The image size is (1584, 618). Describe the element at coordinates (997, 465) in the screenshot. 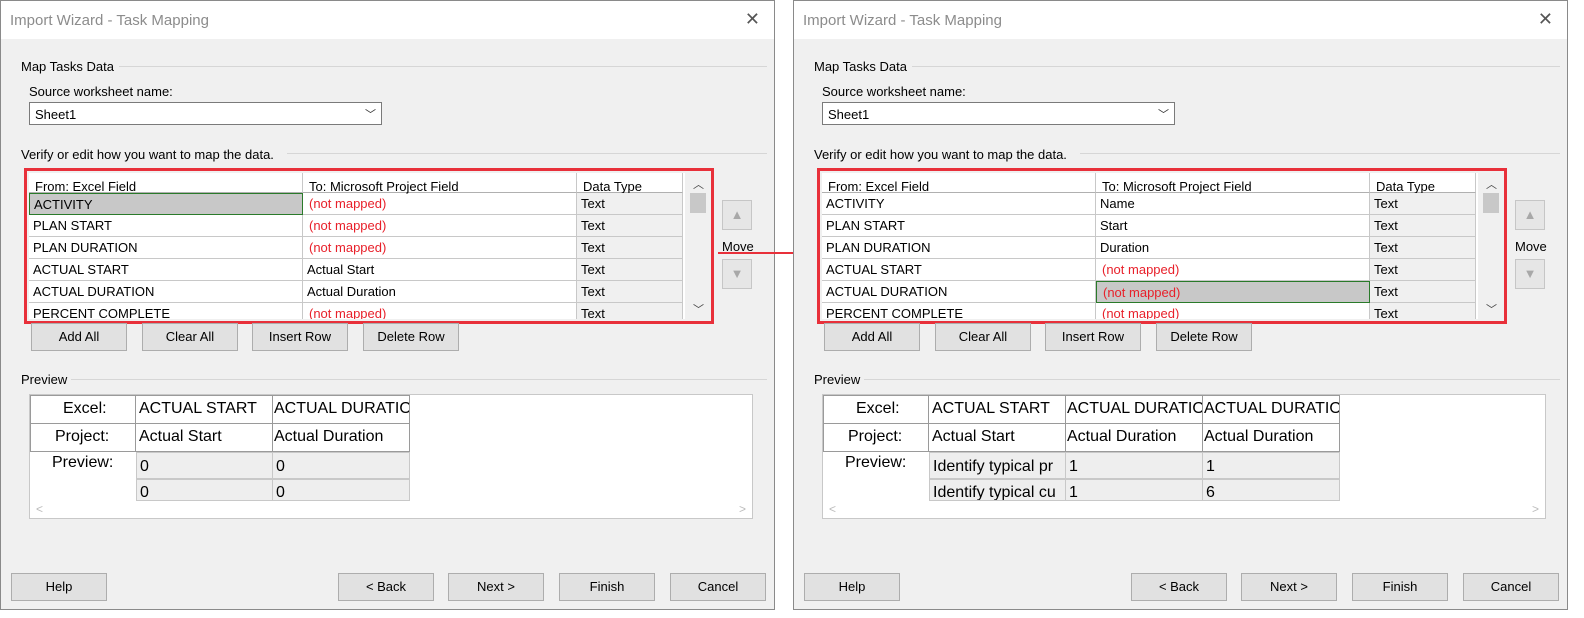

I see `preview-data-cell: Identify typical pr` at that location.